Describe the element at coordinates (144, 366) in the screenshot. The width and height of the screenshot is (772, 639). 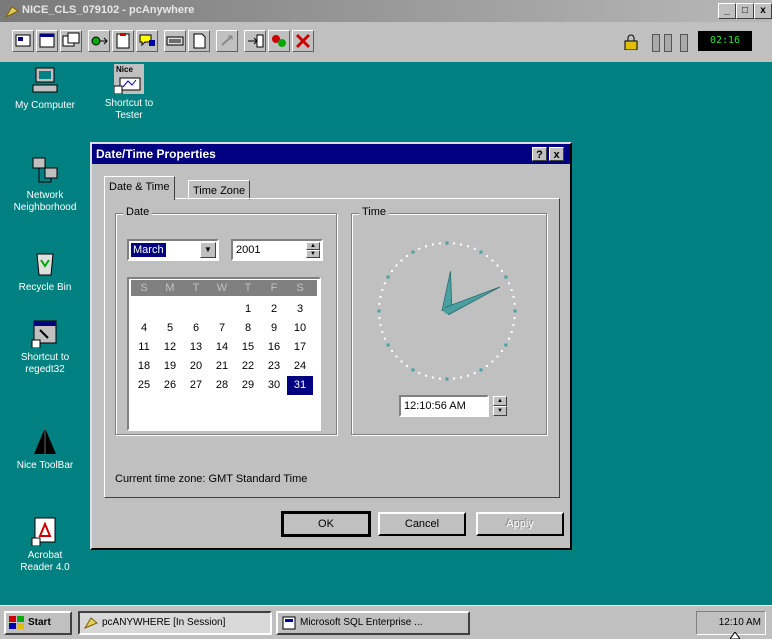
I see `calendar-day: 18` at that location.